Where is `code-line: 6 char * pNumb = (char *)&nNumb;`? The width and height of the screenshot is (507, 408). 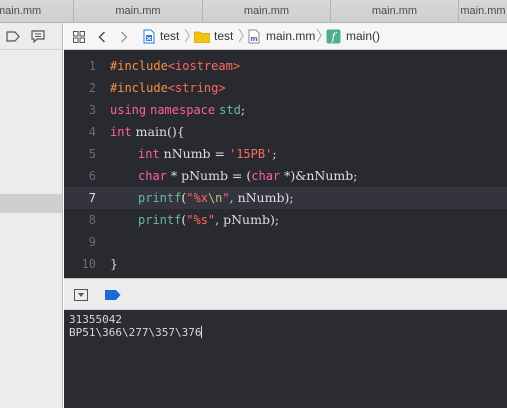
code-line: 6 char * pNumb = (char *)&nNumb; is located at coordinates (285, 176).